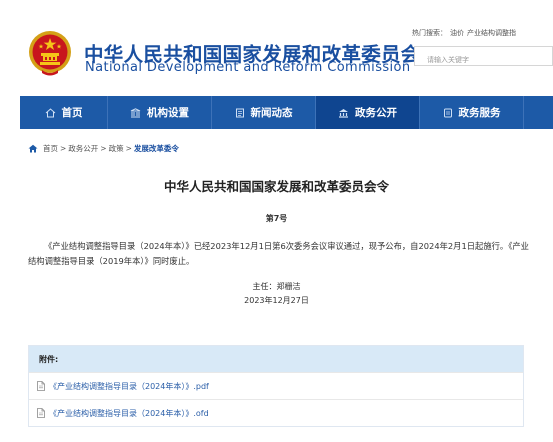  What do you see at coordinates (465, 33) in the screenshot?
I see `hot-search: 热门搜索： 油价 产业结构调整指` at bounding box center [465, 33].